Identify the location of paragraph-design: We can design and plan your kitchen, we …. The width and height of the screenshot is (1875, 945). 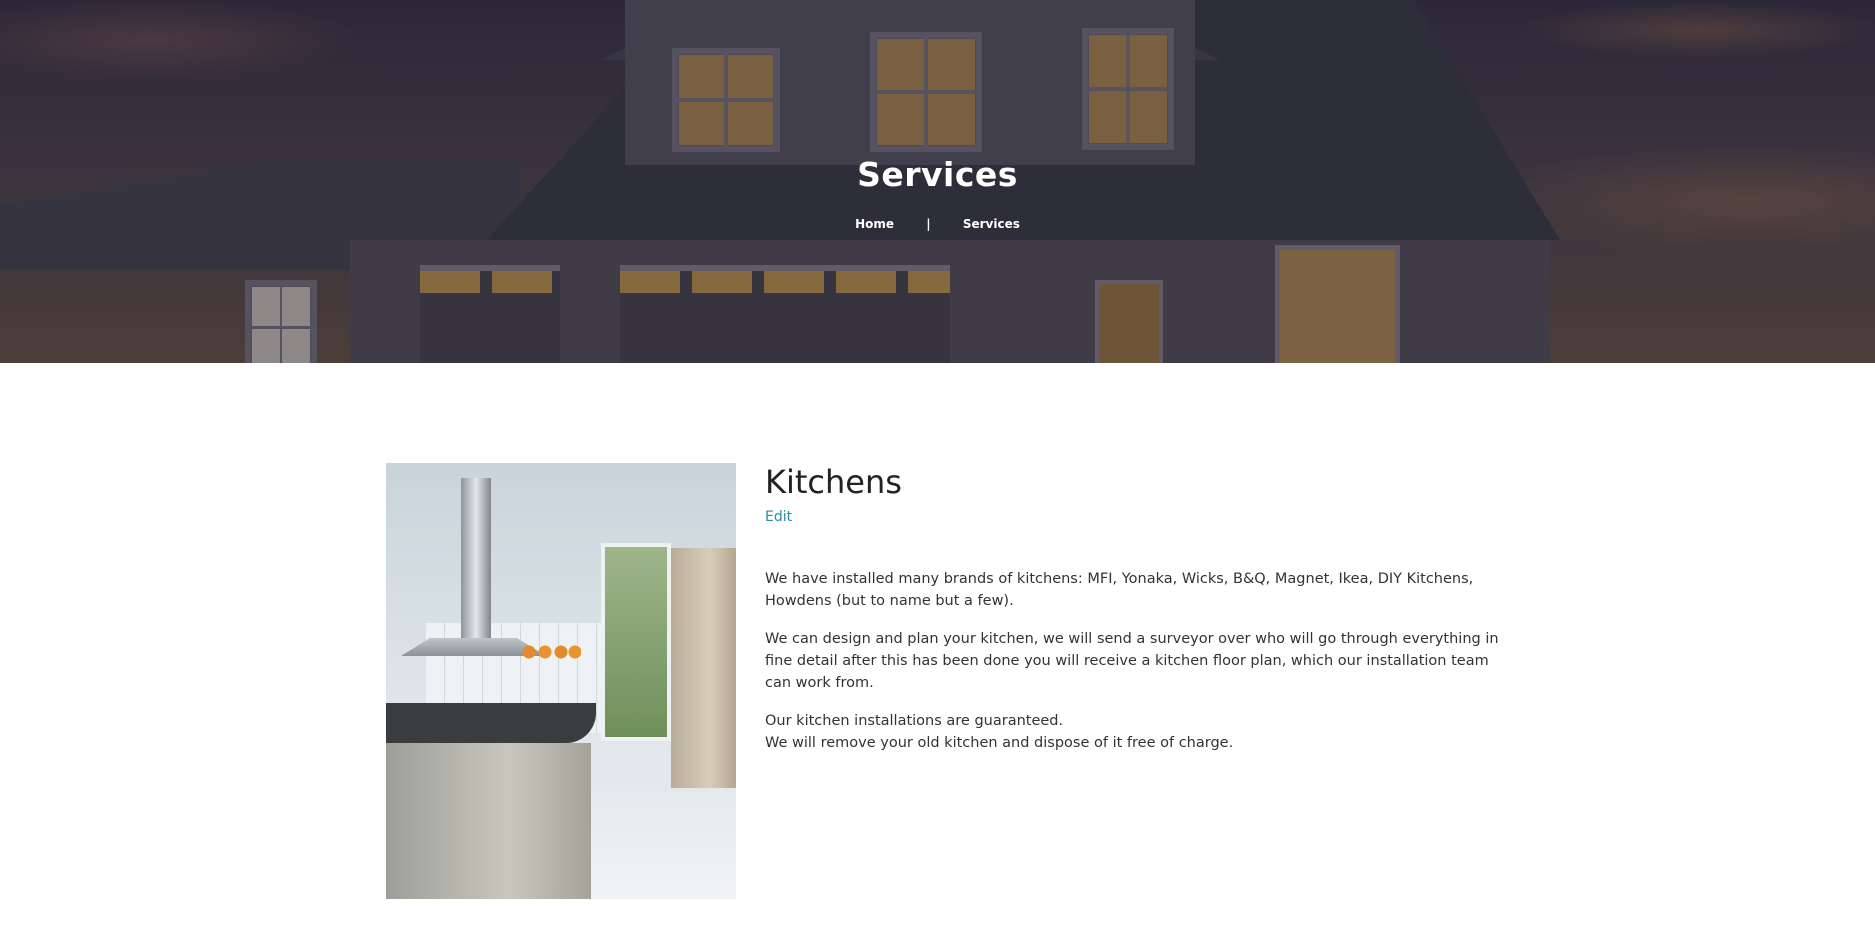
(1132, 661).